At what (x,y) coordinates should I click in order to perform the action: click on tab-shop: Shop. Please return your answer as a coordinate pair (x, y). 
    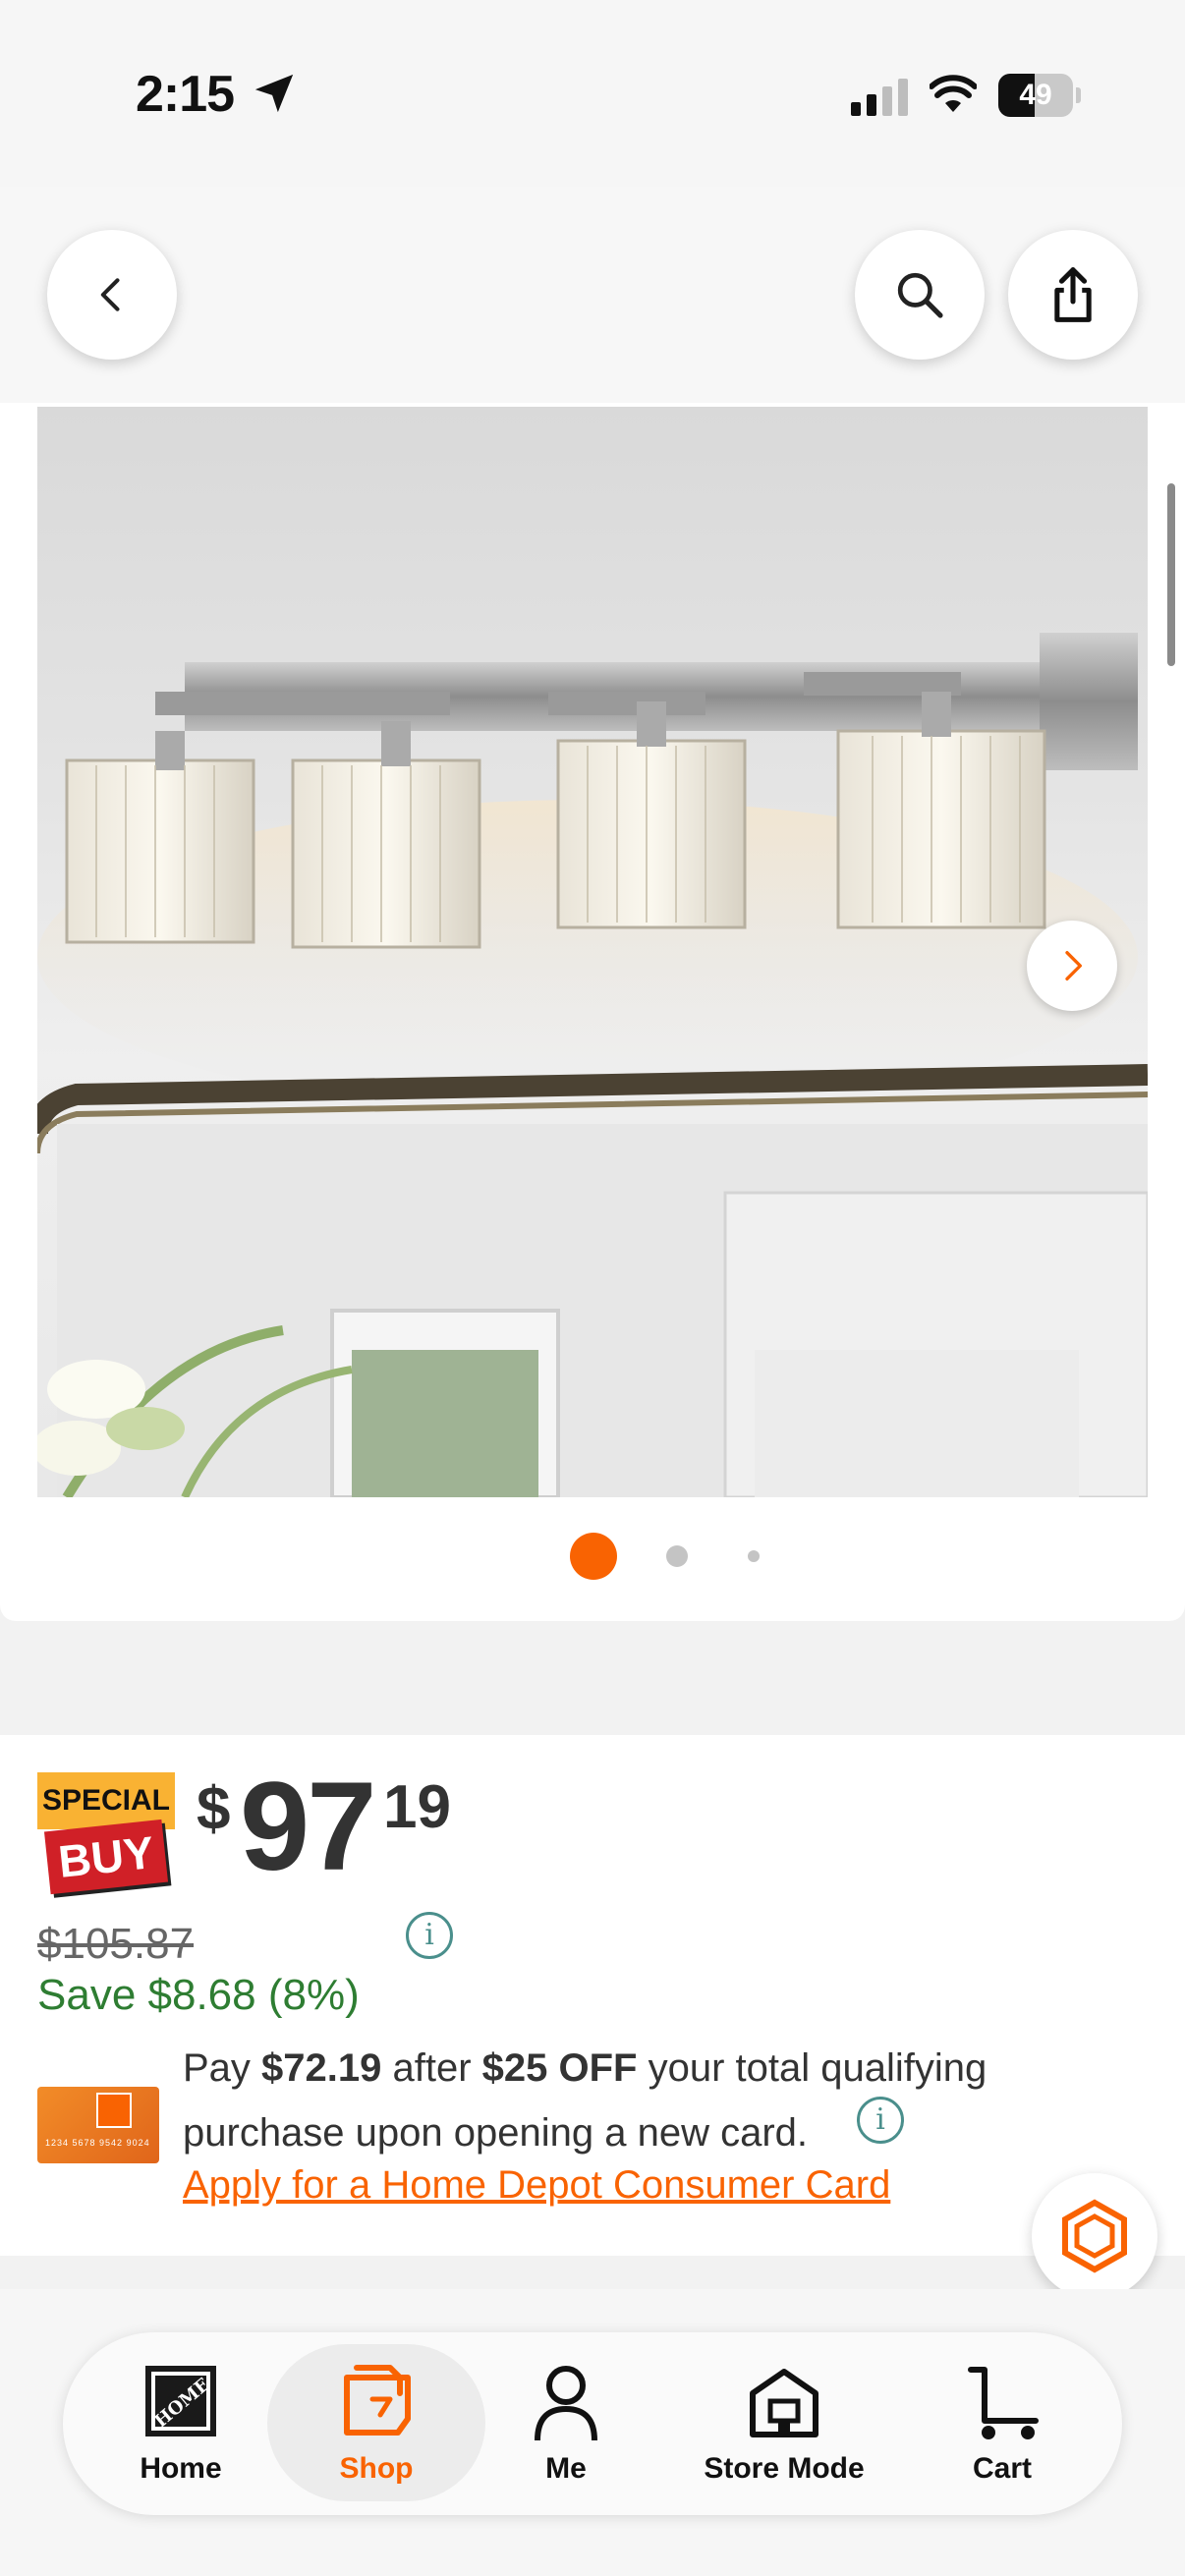
    Looking at the image, I should click on (376, 2426).